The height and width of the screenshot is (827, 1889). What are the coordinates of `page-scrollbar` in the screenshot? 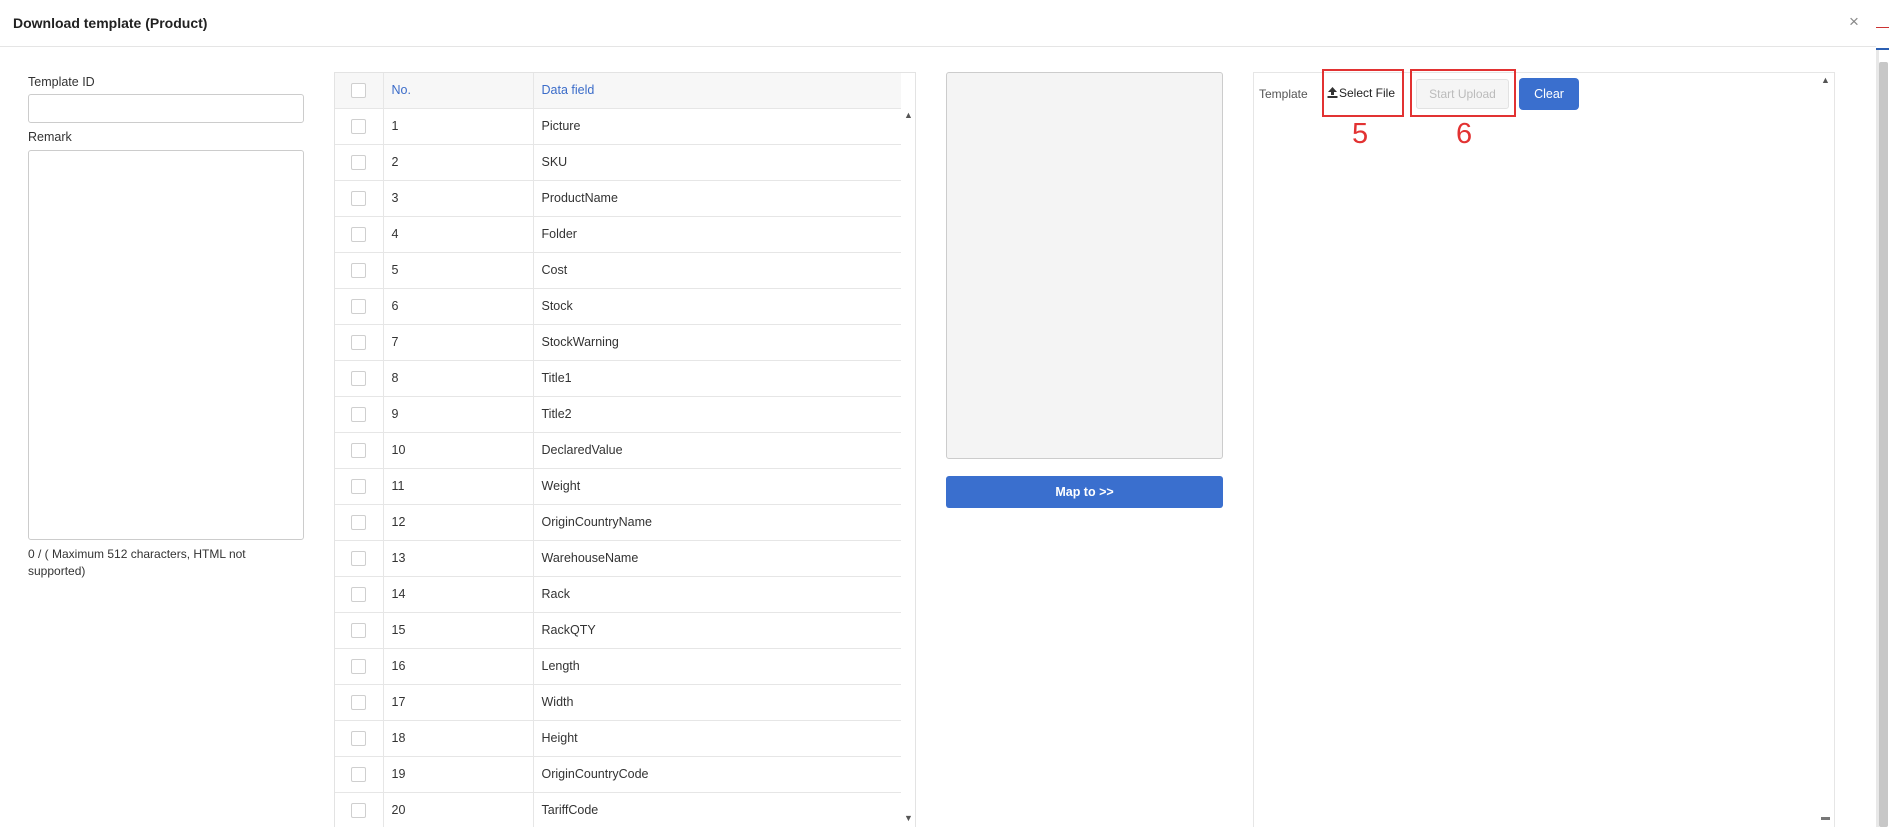 It's located at (1882, 413).